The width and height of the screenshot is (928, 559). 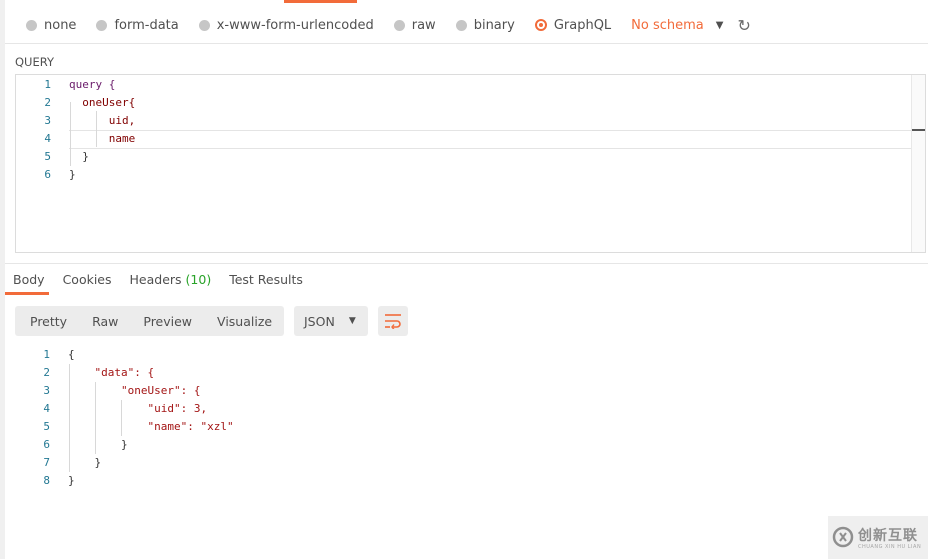 What do you see at coordinates (485, 25) in the screenshot?
I see `radio-binary: binary` at bounding box center [485, 25].